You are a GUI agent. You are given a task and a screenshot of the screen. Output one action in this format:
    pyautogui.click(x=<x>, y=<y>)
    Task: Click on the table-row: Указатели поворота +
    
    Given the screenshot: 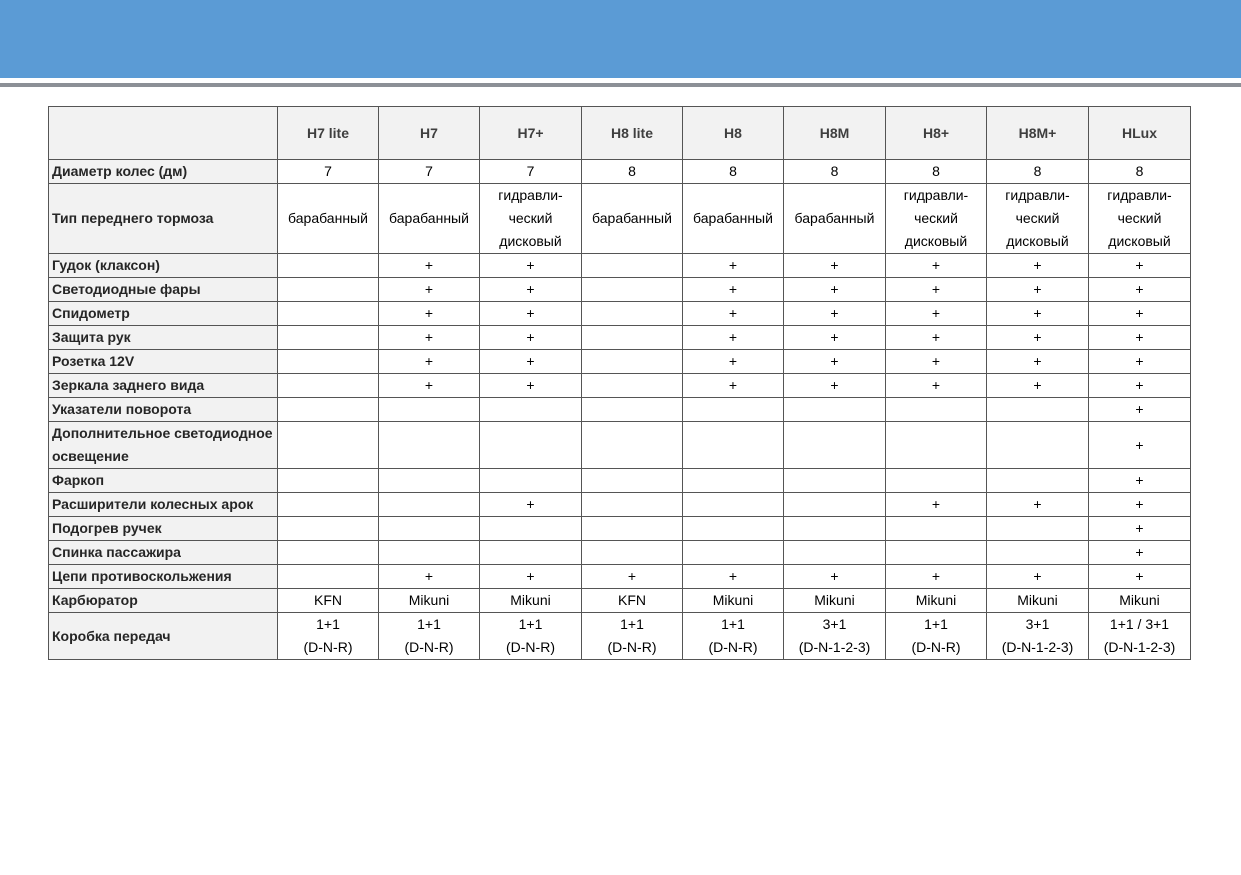 What is the action you would take?
    pyautogui.click(x=619, y=409)
    